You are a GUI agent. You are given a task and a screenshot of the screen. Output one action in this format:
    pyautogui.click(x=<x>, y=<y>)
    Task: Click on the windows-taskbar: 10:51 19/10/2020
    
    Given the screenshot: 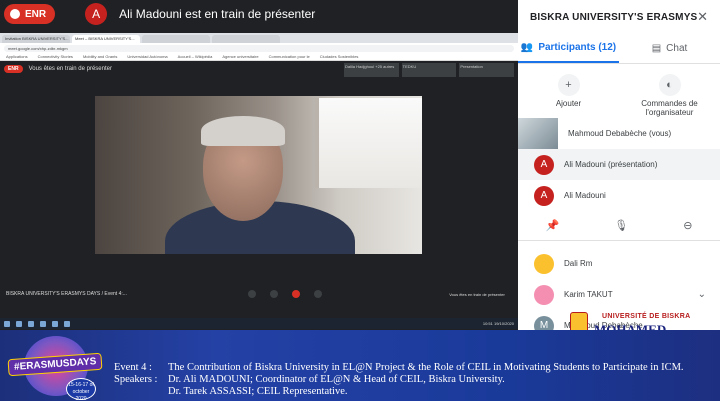 What is the action you would take?
    pyautogui.click(x=259, y=323)
    